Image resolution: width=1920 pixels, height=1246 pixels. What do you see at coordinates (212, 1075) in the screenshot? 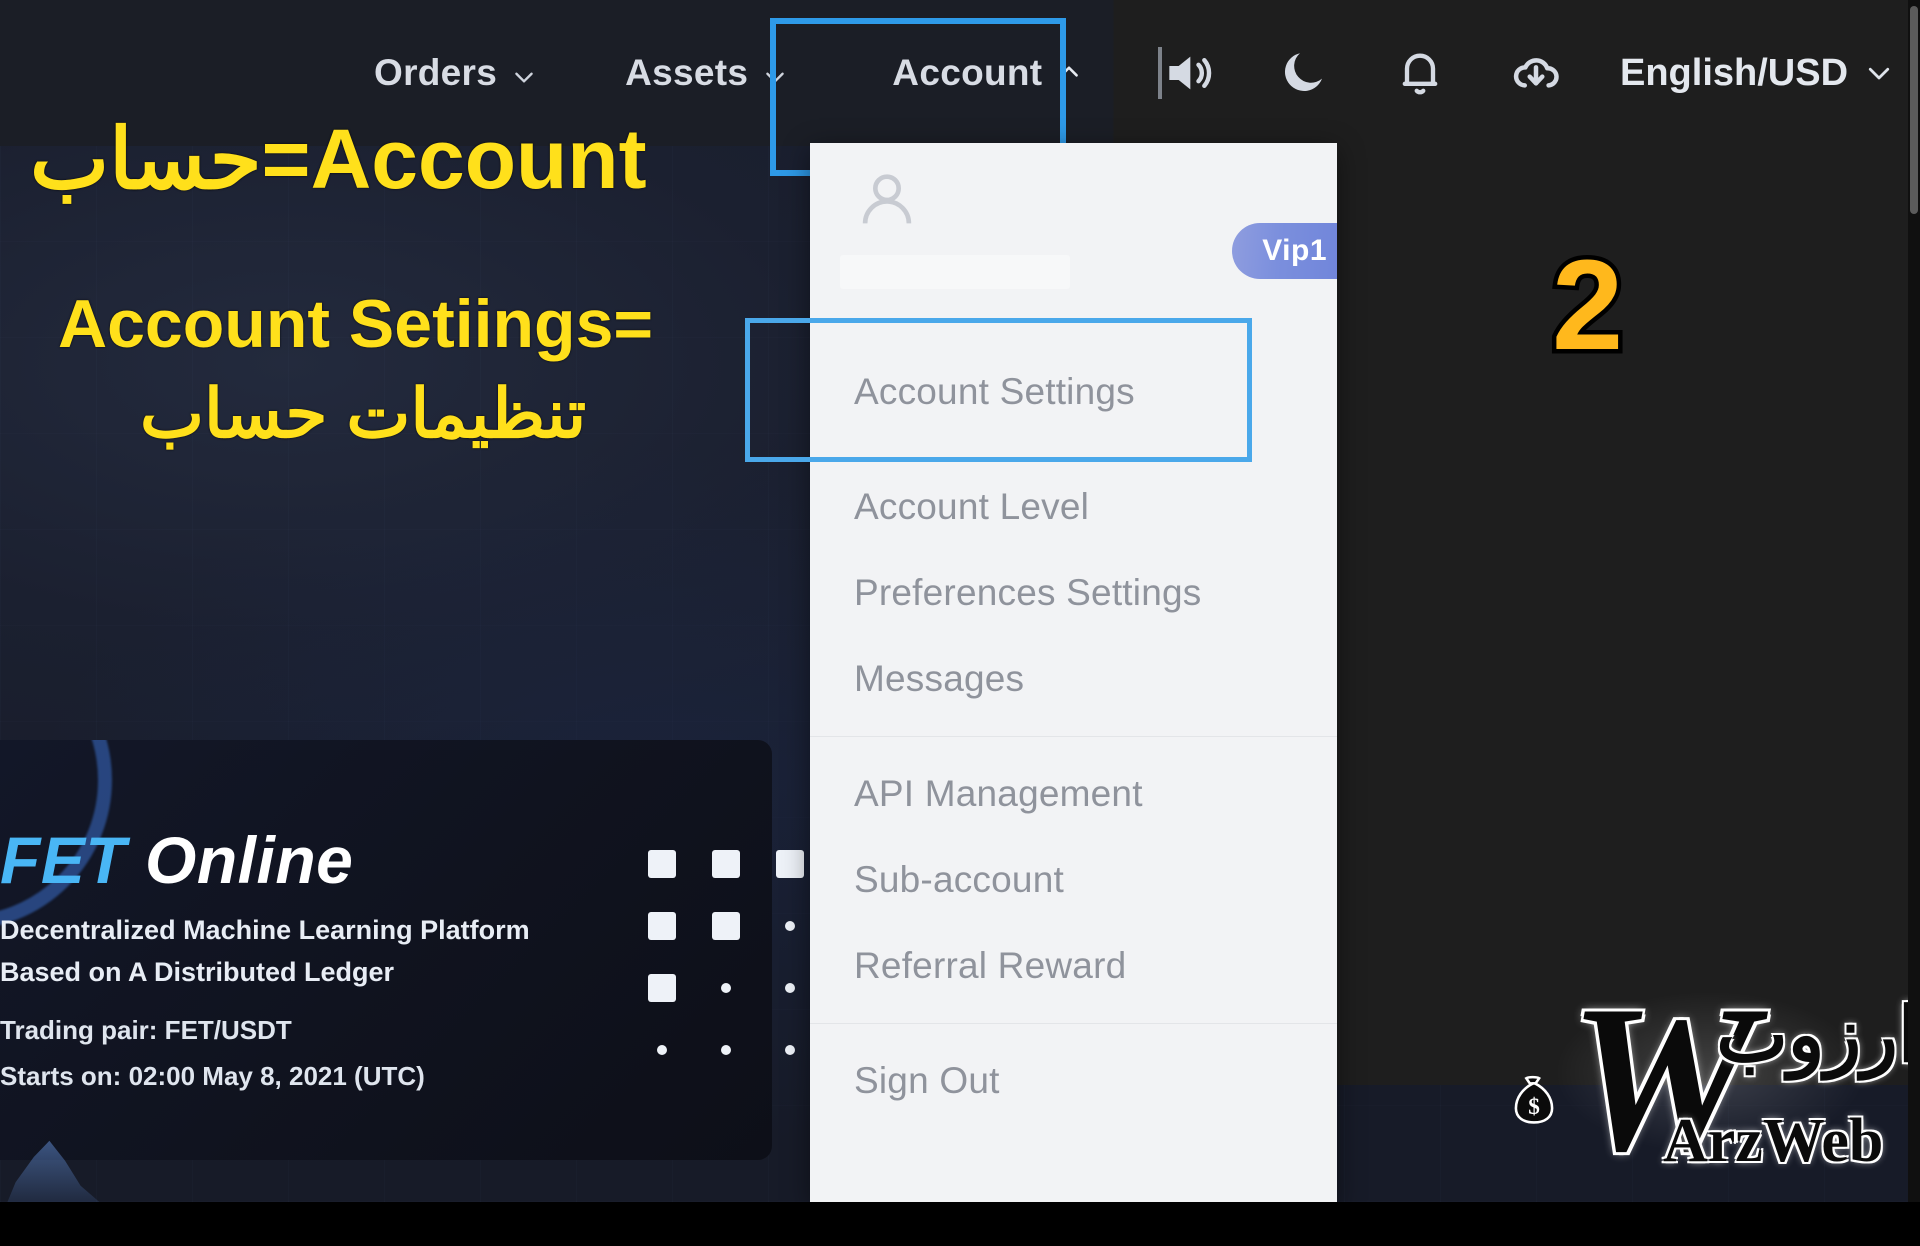
I see `promo-starts-on: Starts on: 02:00 May 8, 2021 (UTC)` at bounding box center [212, 1075].